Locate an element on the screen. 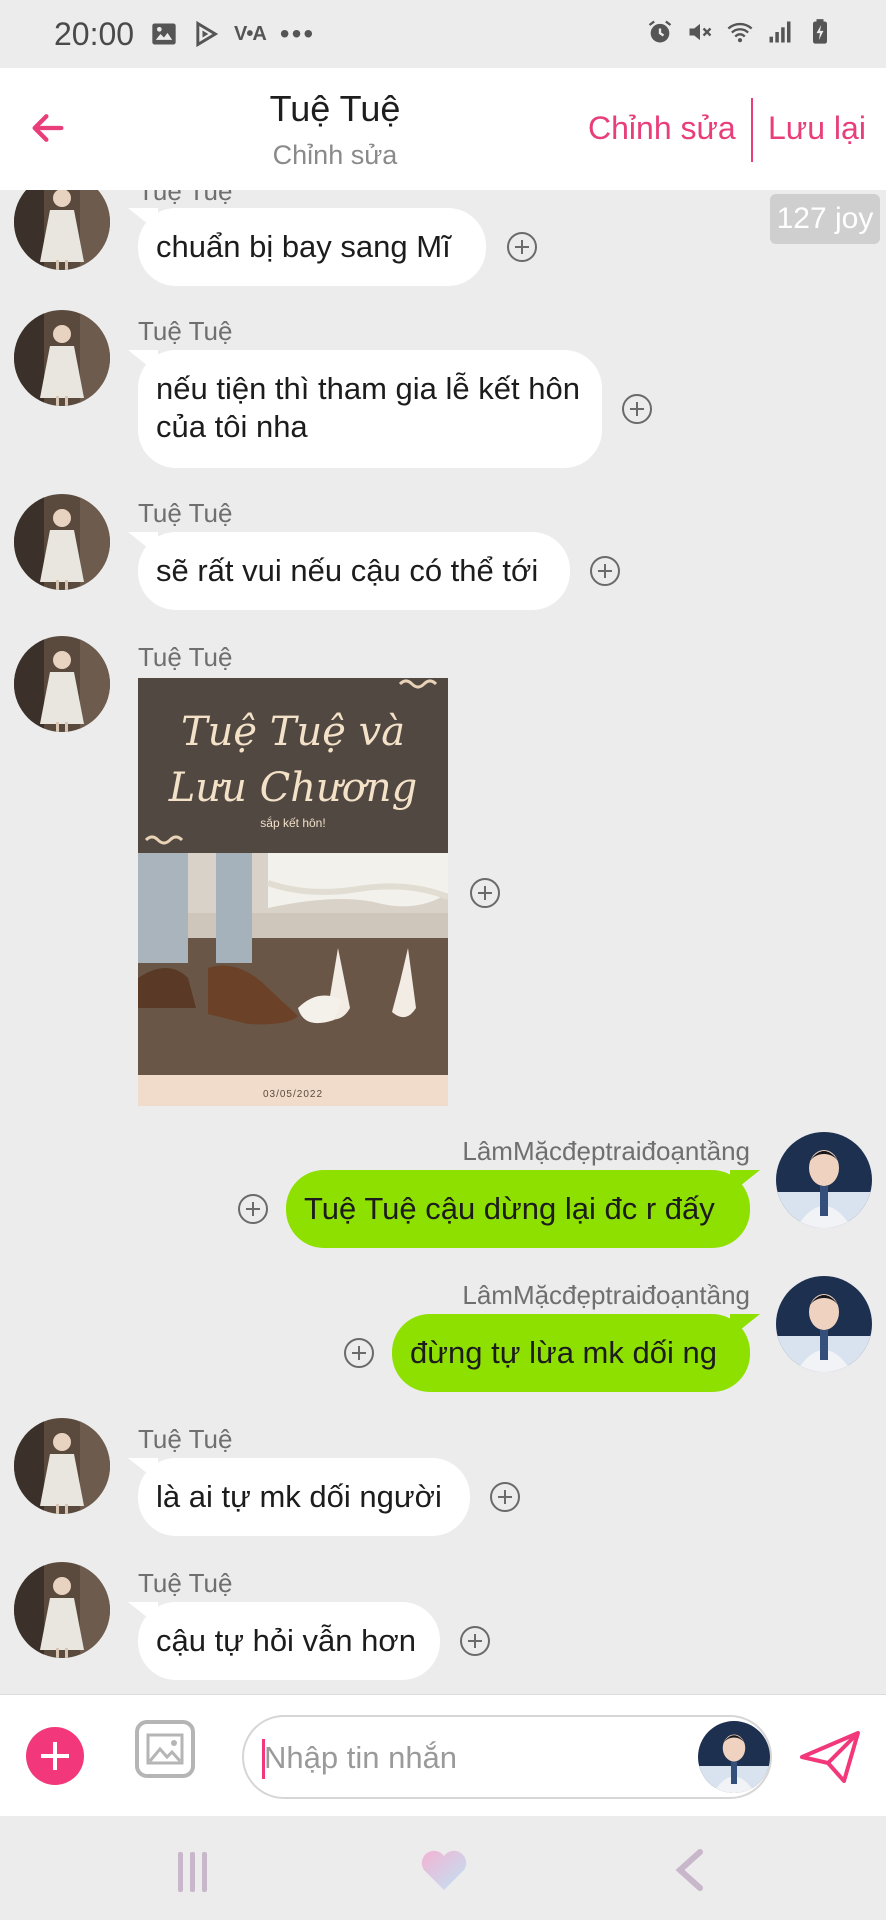  card-subtitle: sắp kết hôn! is located at coordinates (293, 823).